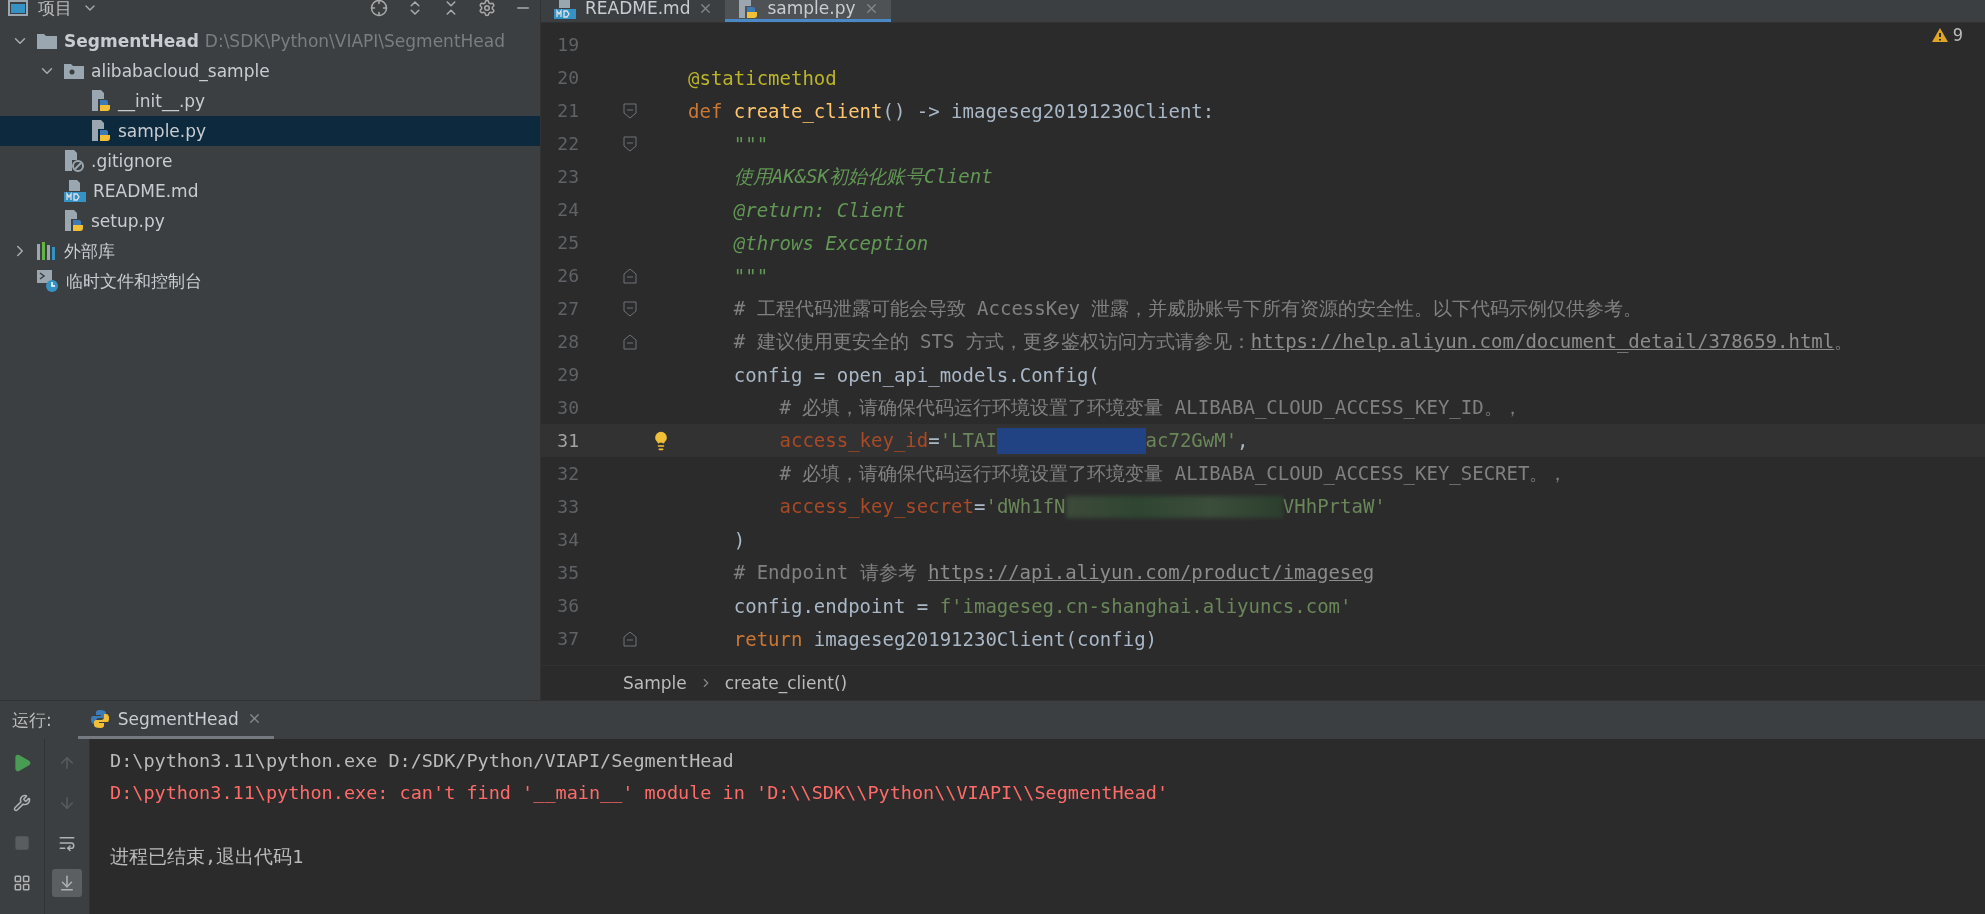 Image resolution: width=1985 pixels, height=914 pixels. What do you see at coordinates (819, 209) in the screenshot?
I see `code-line: @return: Client` at bounding box center [819, 209].